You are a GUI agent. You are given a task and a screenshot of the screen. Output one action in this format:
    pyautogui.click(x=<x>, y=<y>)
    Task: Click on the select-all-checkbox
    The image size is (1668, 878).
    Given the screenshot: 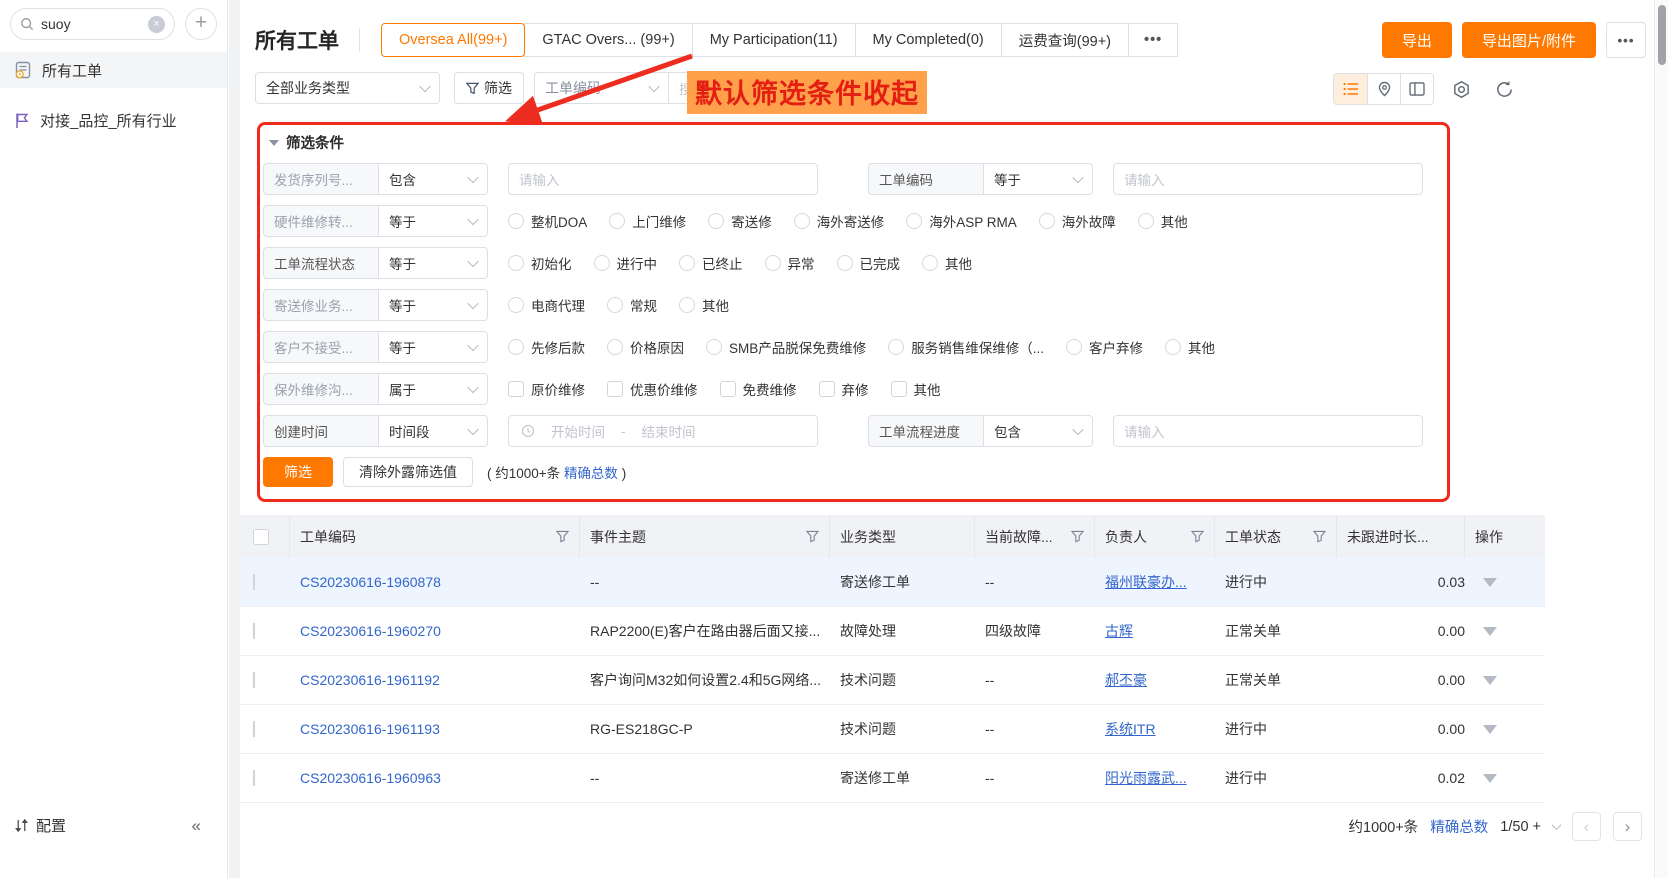 What is the action you would take?
    pyautogui.click(x=261, y=536)
    